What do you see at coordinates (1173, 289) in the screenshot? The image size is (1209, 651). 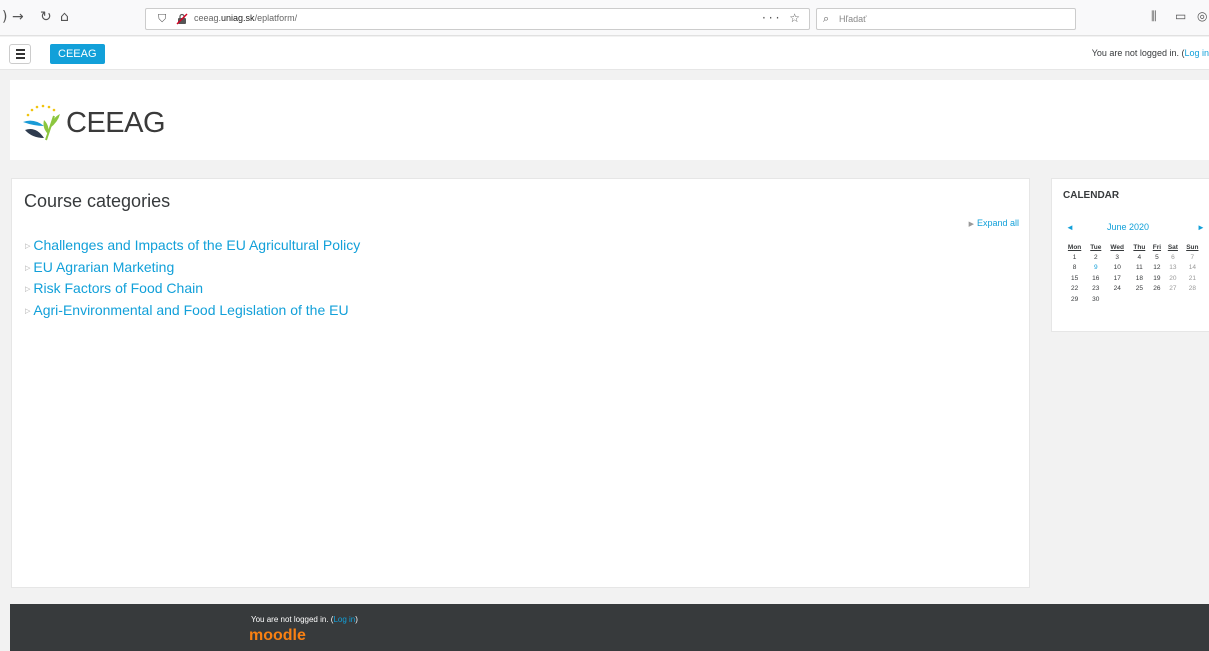 I see `calendar-day: 27` at bounding box center [1173, 289].